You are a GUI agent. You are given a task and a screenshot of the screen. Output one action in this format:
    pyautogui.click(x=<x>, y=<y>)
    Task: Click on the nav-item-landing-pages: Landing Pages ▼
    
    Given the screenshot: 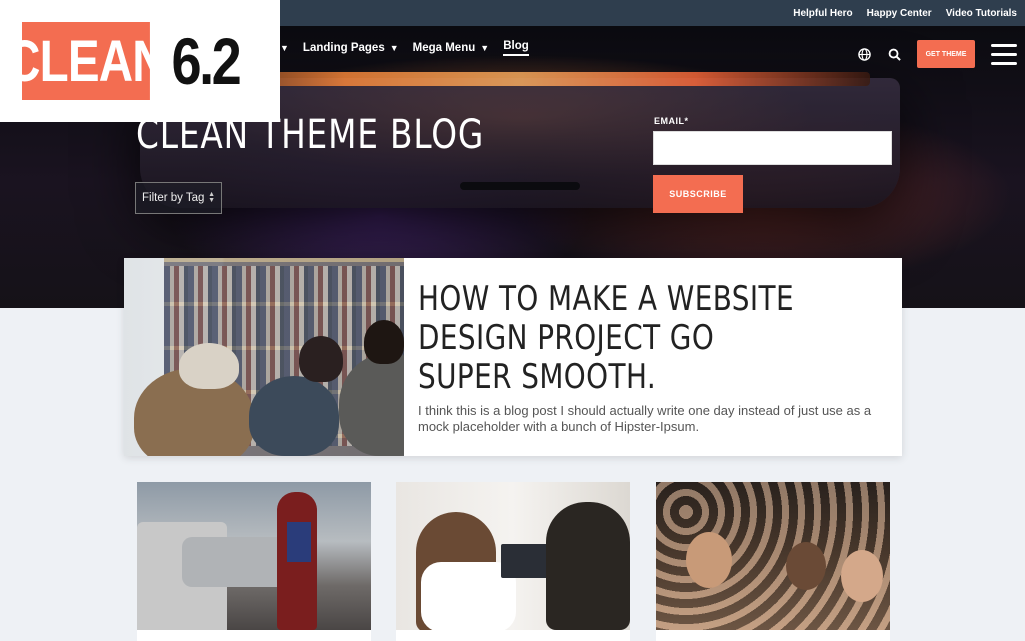 What is the action you would take?
    pyautogui.click(x=351, y=48)
    